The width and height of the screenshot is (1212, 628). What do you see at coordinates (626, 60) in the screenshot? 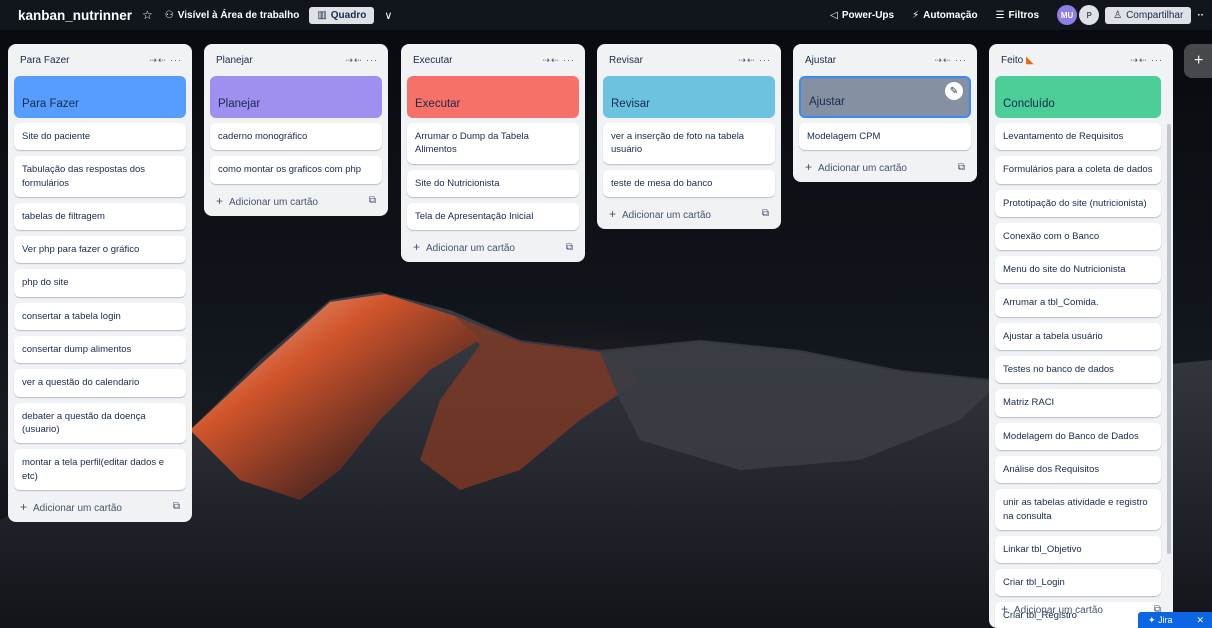
I see `list-title: Revisar` at bounding box center [626, 60].